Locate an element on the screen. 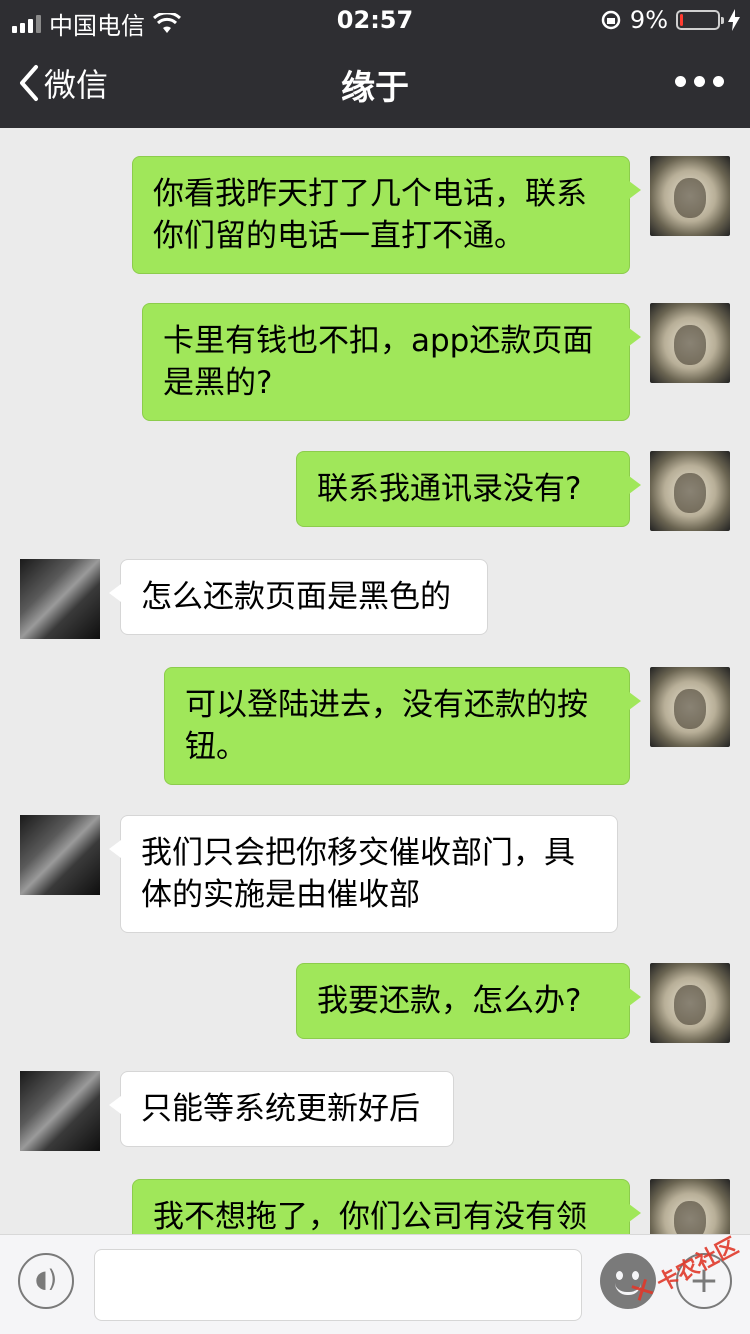 The width and height of the screenshot is (750, 1334). voice-icon: ◖) is located at coordinates (45, 1279).